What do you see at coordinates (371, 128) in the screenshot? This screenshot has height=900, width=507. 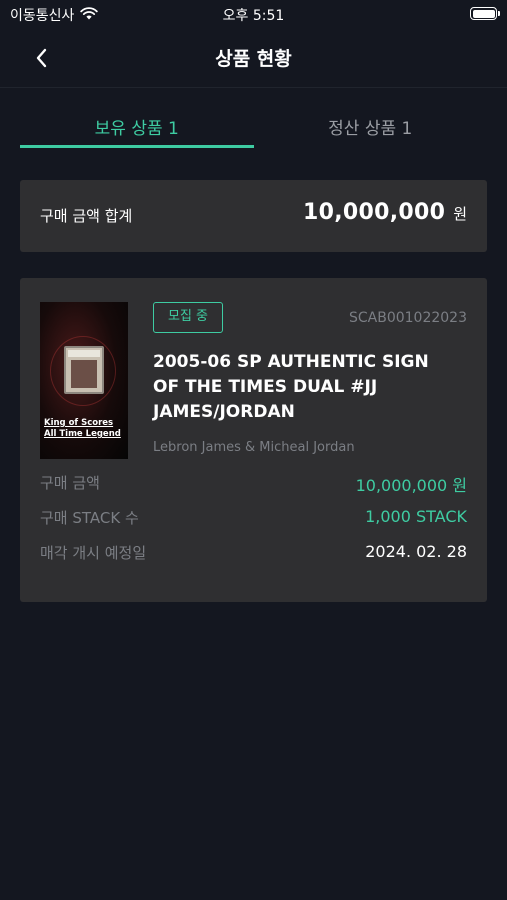 I see `tab-settled-products: 정산 상품 1` at bounding box center [371, 128].